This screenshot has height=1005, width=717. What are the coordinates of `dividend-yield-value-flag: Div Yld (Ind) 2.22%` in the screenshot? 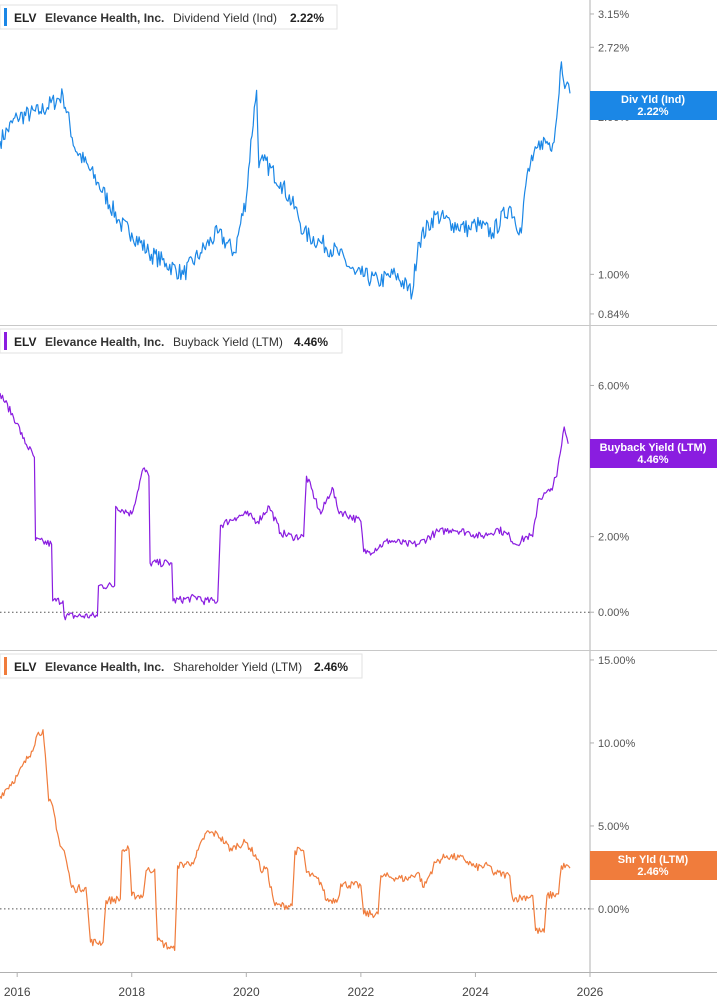 It's located at (653, 105).